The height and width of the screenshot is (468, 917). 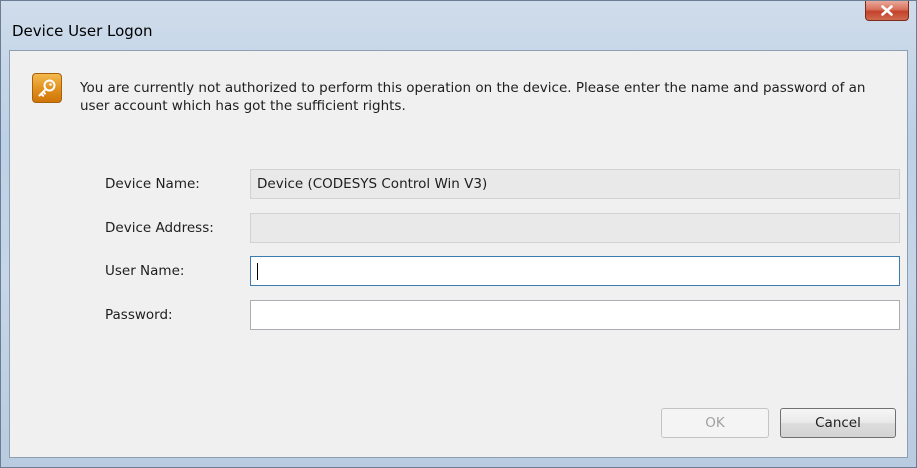 What do you see at coordinates (838, 423) in the screenshot?
I see `cancel-button: Cancel` at bounding box center [838, 423].